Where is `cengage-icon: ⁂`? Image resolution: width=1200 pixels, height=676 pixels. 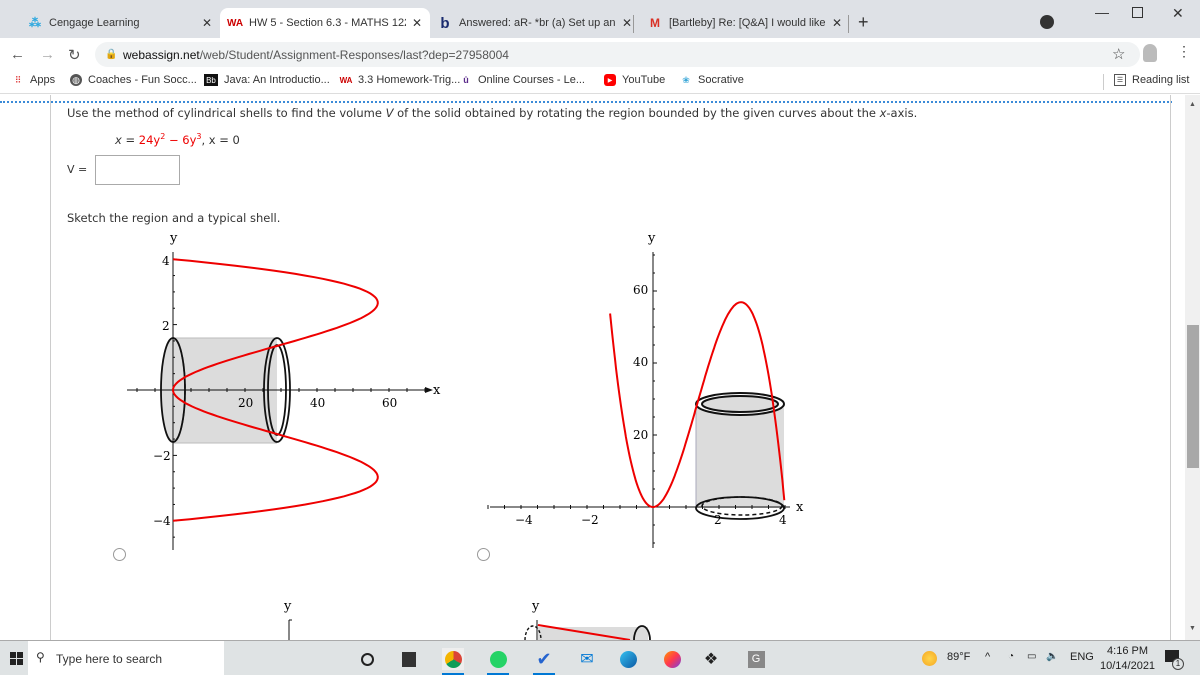
cengage-icon: ⁂ is located at coordinates (35, 23).